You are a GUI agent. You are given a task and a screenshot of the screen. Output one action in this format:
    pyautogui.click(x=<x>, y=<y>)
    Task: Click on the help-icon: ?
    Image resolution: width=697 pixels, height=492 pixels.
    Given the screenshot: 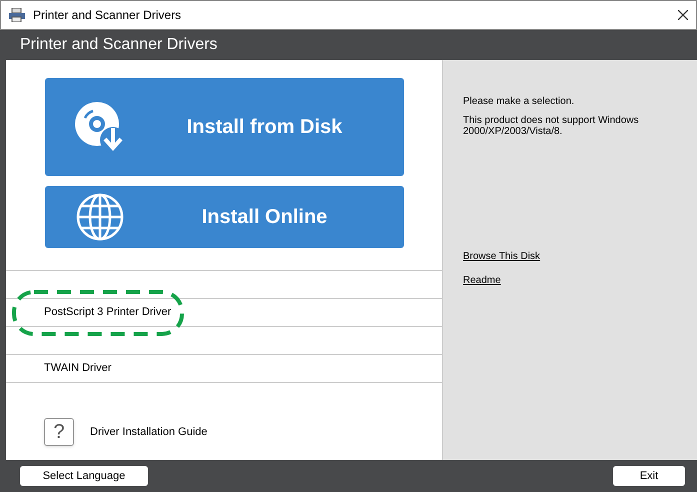 What is the action you would take?
    pyautogui.click(x=59, y=432)
    